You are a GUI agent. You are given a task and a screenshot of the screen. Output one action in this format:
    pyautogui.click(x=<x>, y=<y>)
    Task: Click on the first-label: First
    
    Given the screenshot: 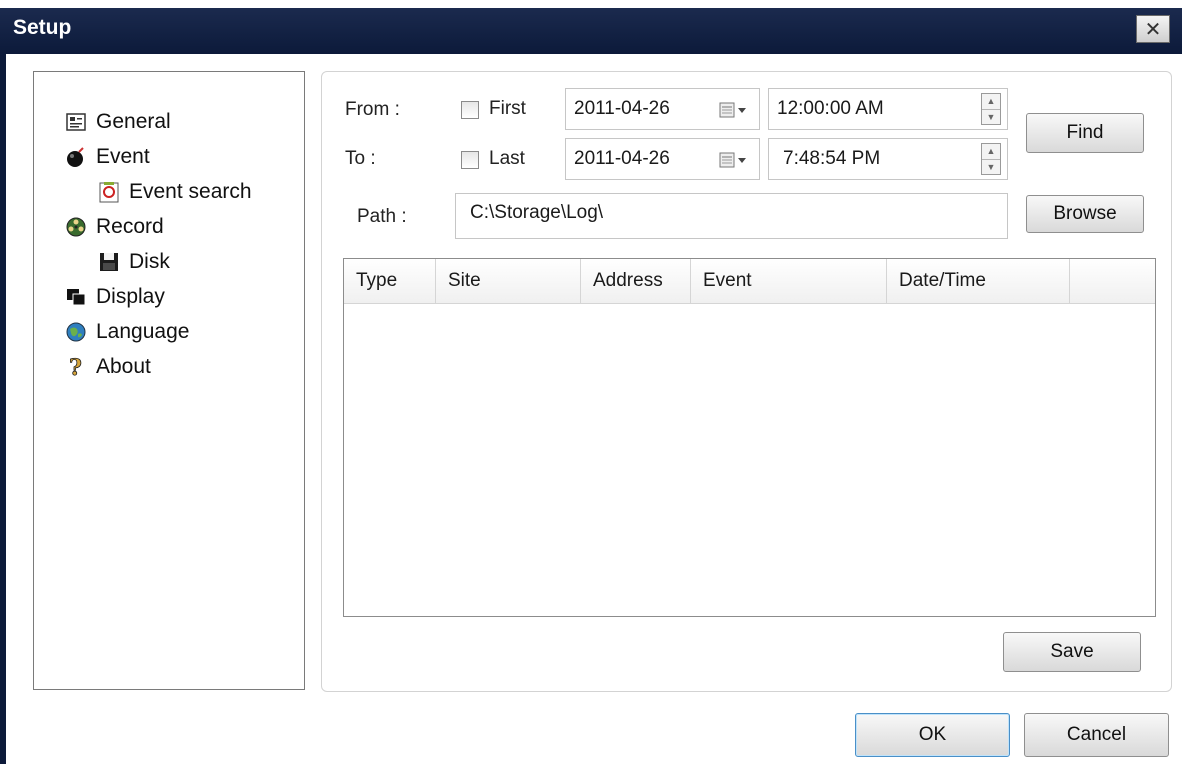 What is the action you would take?
    pyautogui.click(x=507, y=108)
    